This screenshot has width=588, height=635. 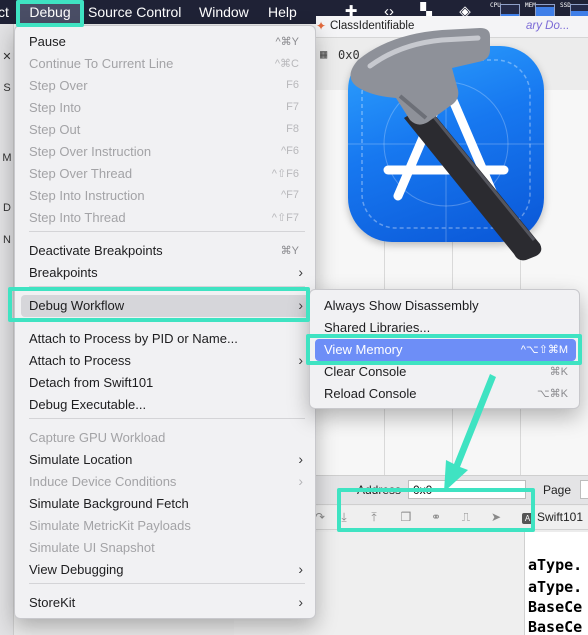 I want to click on menubar-item-help: Help, so click(x=282, y=12).